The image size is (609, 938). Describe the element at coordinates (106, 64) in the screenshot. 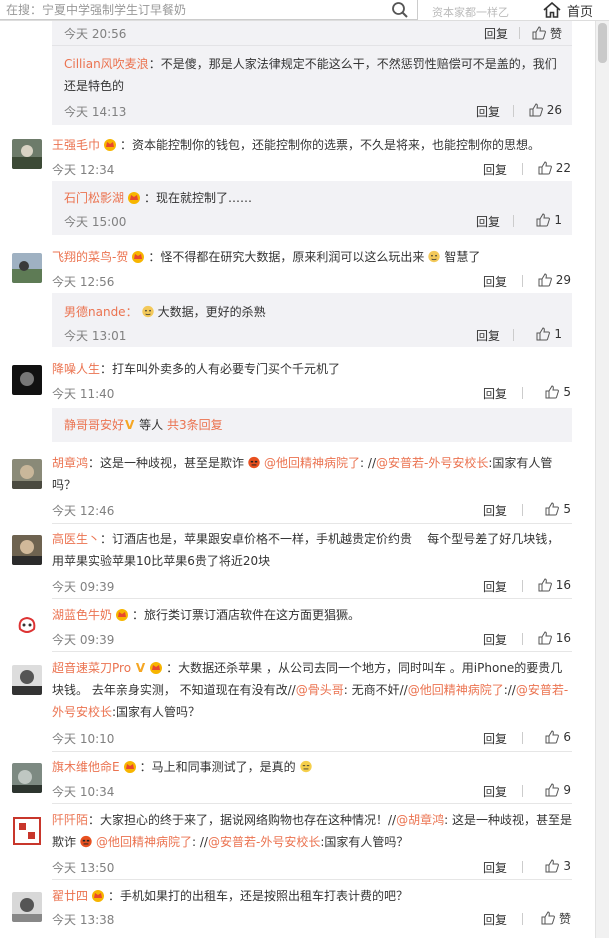

I see `user-name: Cillian风吹麦浪` at that location.